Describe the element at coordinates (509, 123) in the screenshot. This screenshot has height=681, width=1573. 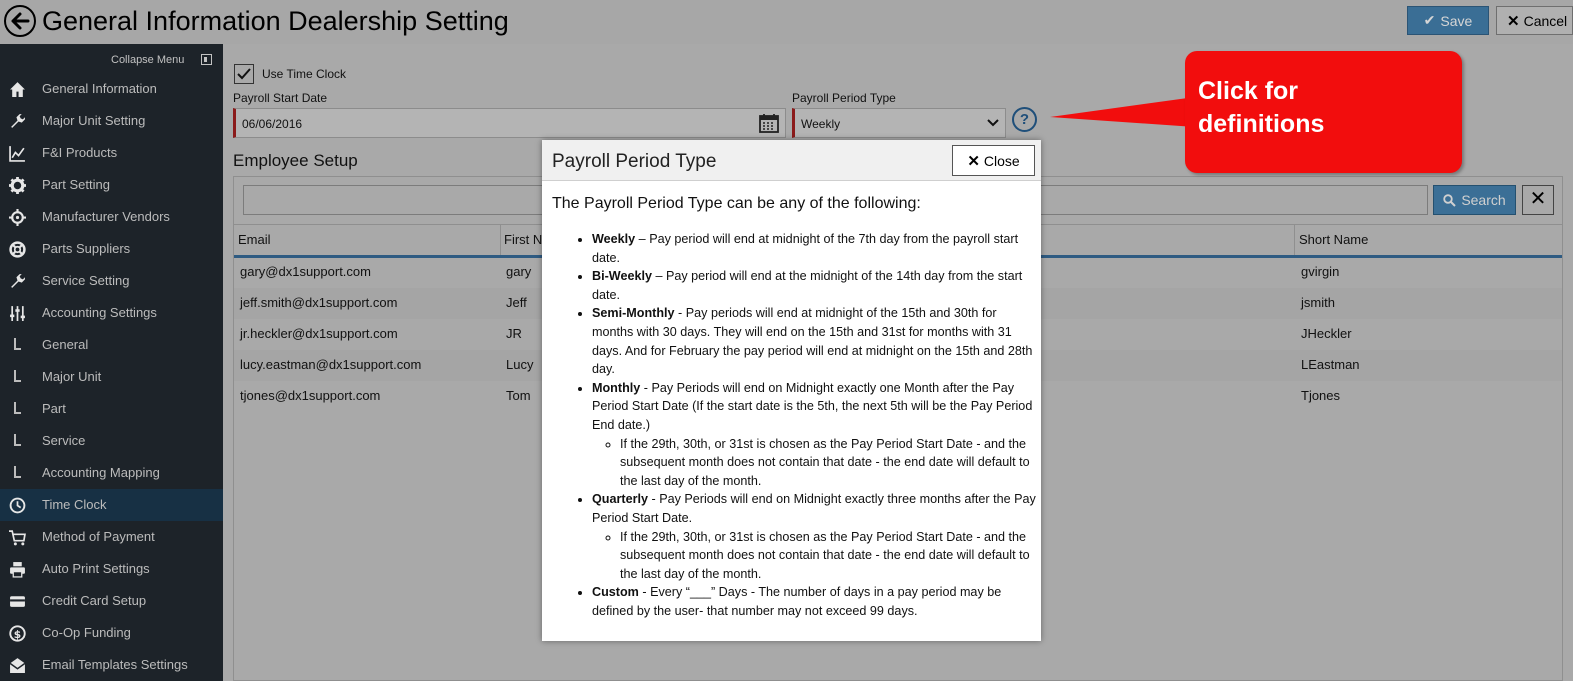
I see `payroll-start-date-input: 06/06/2016` at that location.